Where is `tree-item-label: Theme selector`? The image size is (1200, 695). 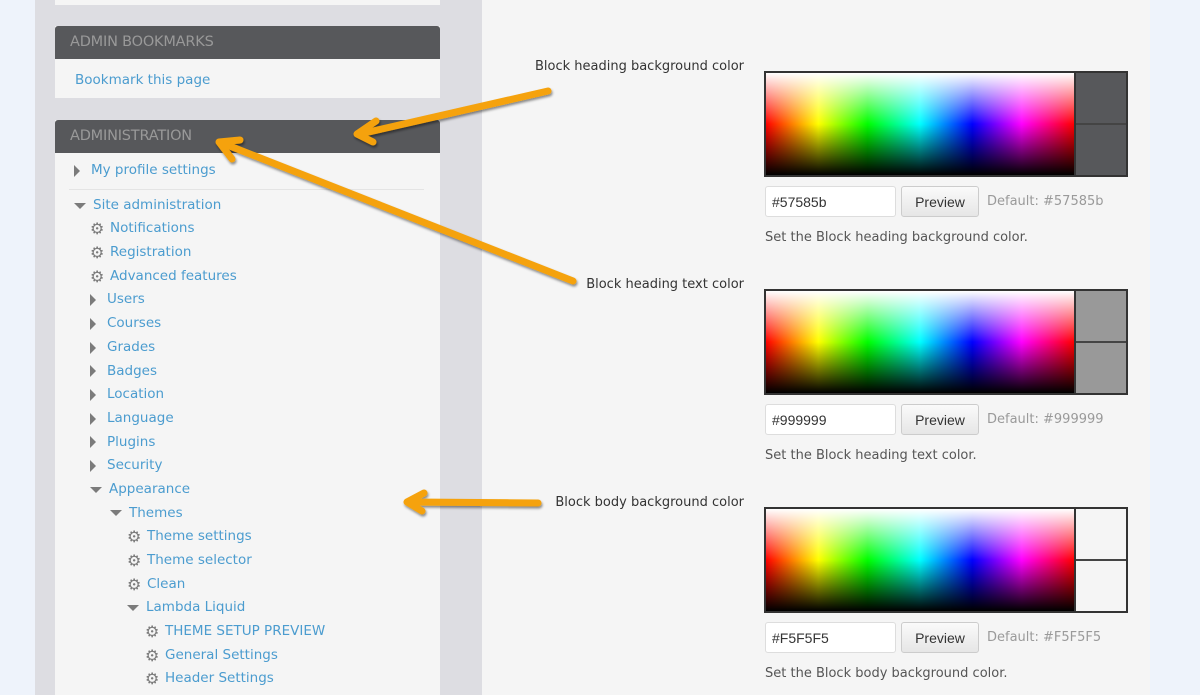
tree-item-label: Theme selector is located at coordinates (199, 561).